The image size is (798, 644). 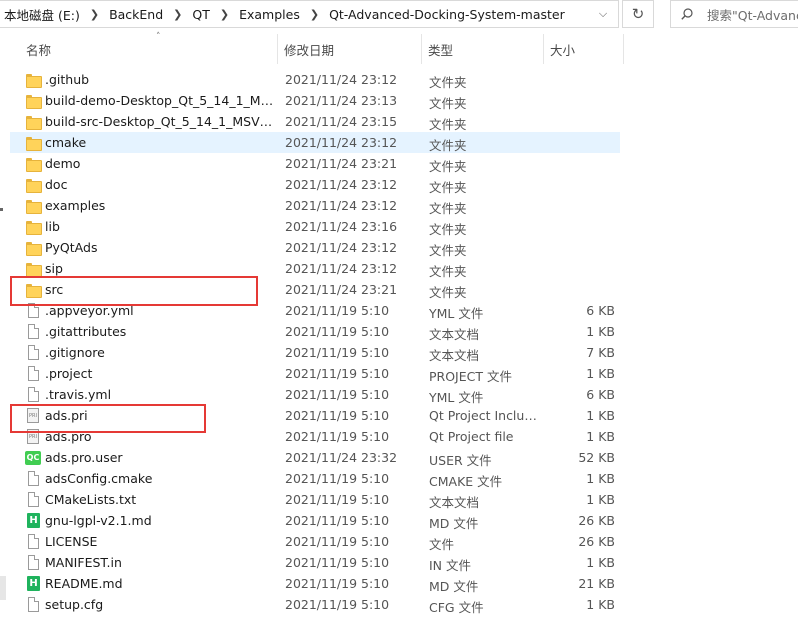 I want to click on file-date: 2021/11/24 23:12, so click(x=341, y=79).